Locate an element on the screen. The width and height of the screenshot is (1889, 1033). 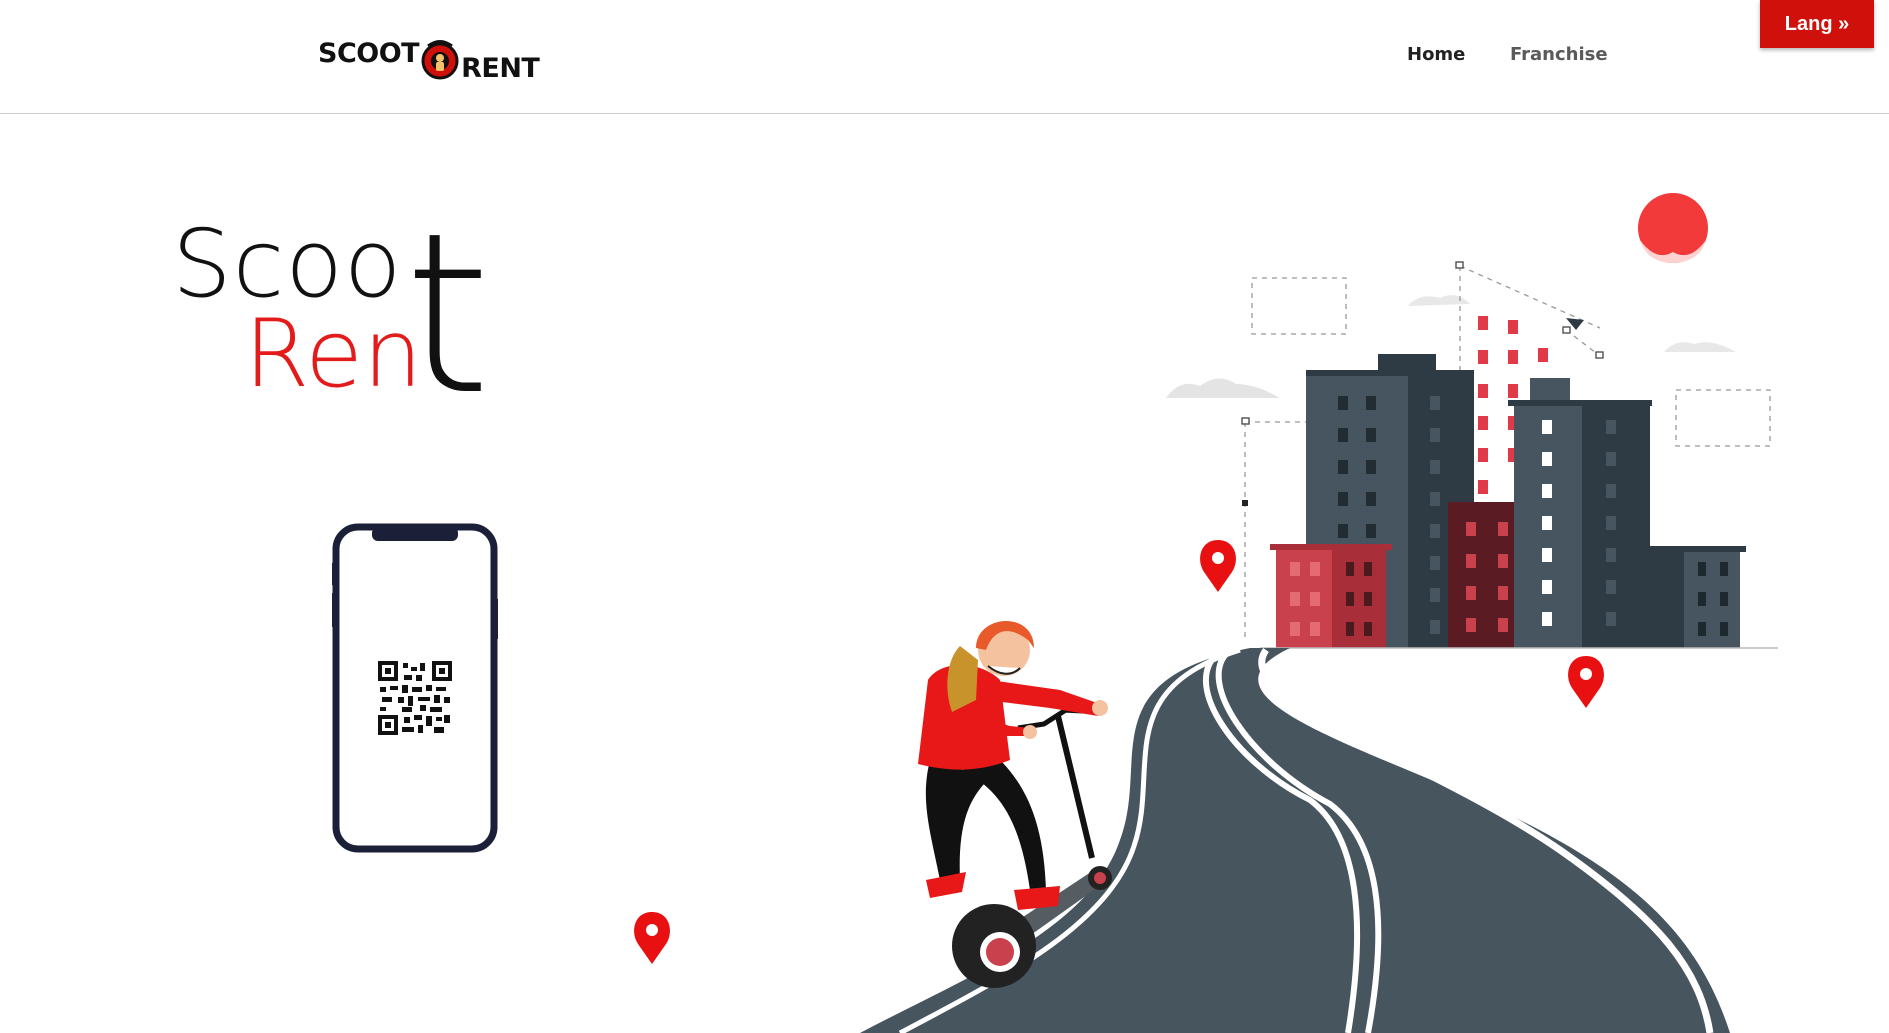
scooter-rider-illustration is located at coordinates (1015, 804).